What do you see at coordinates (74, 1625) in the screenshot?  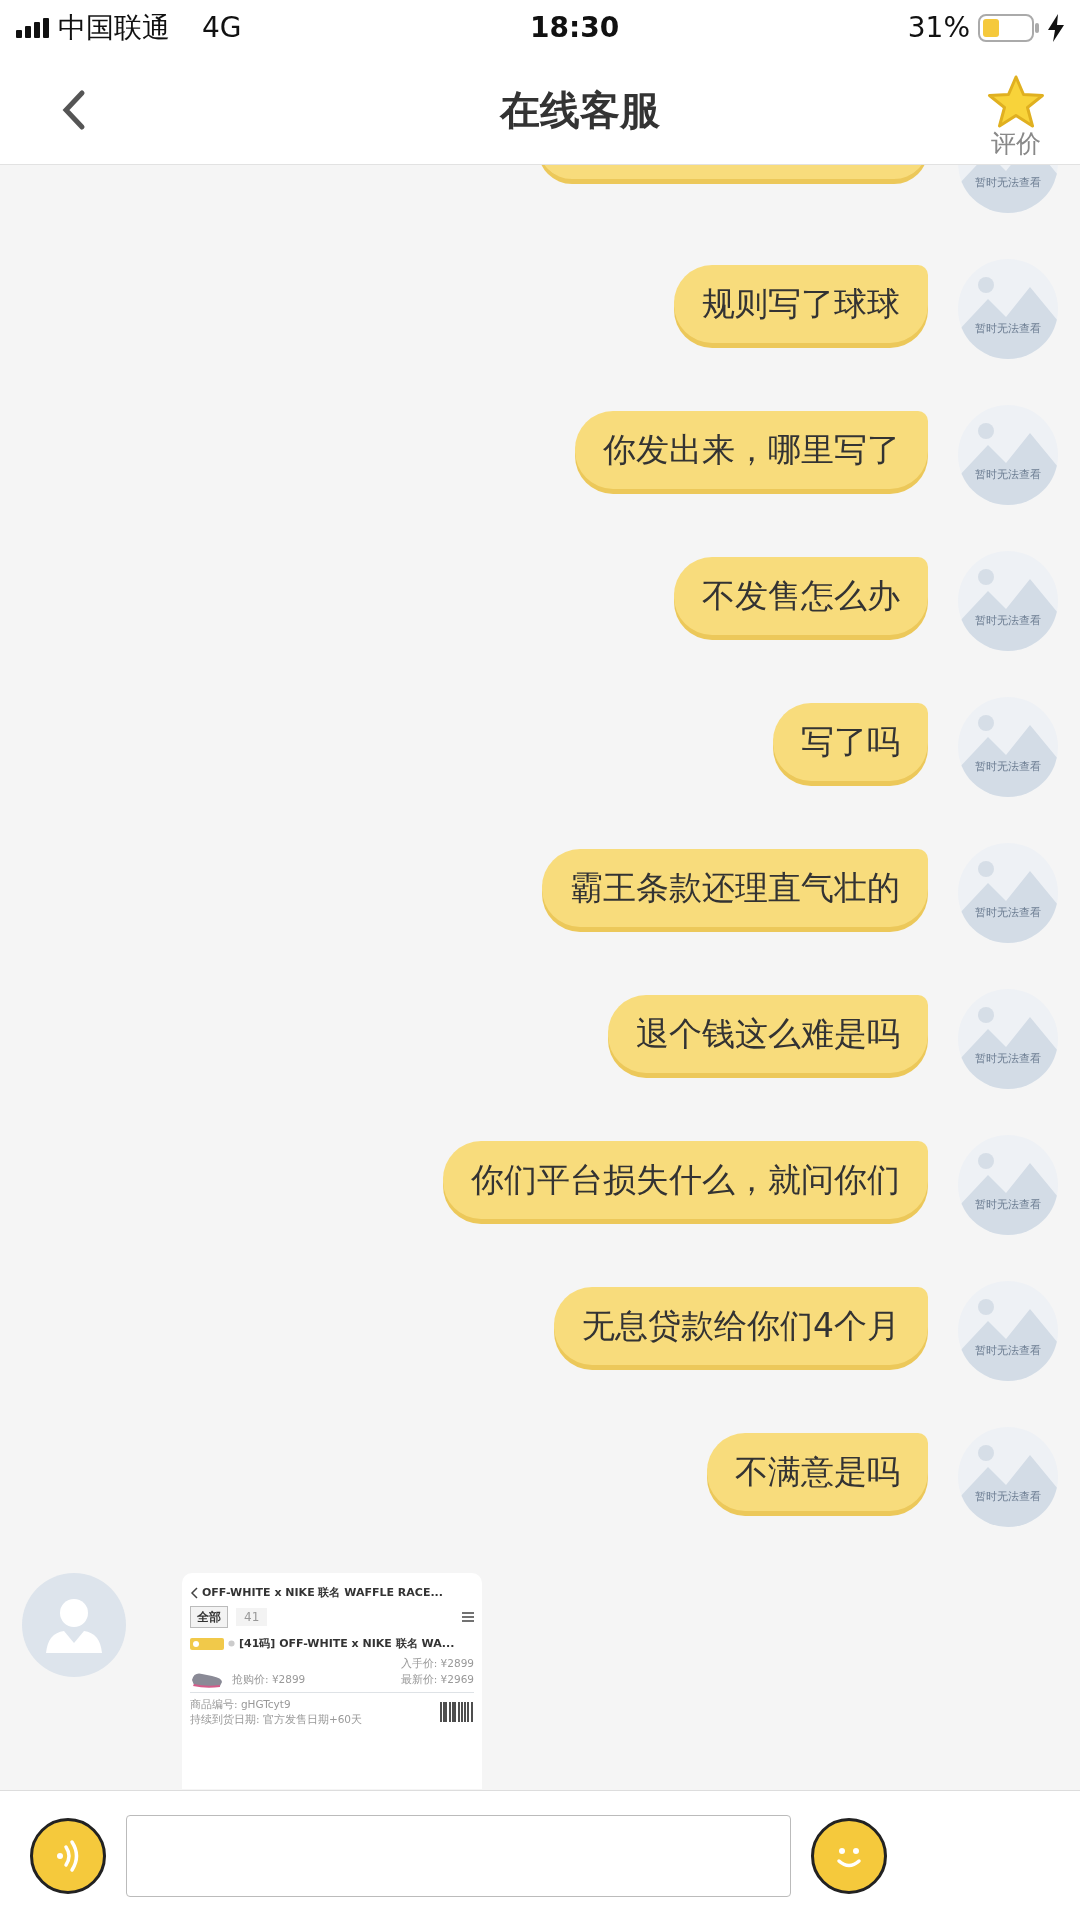 I see `user-avatar-icon` at bounding box center [74, 1625].